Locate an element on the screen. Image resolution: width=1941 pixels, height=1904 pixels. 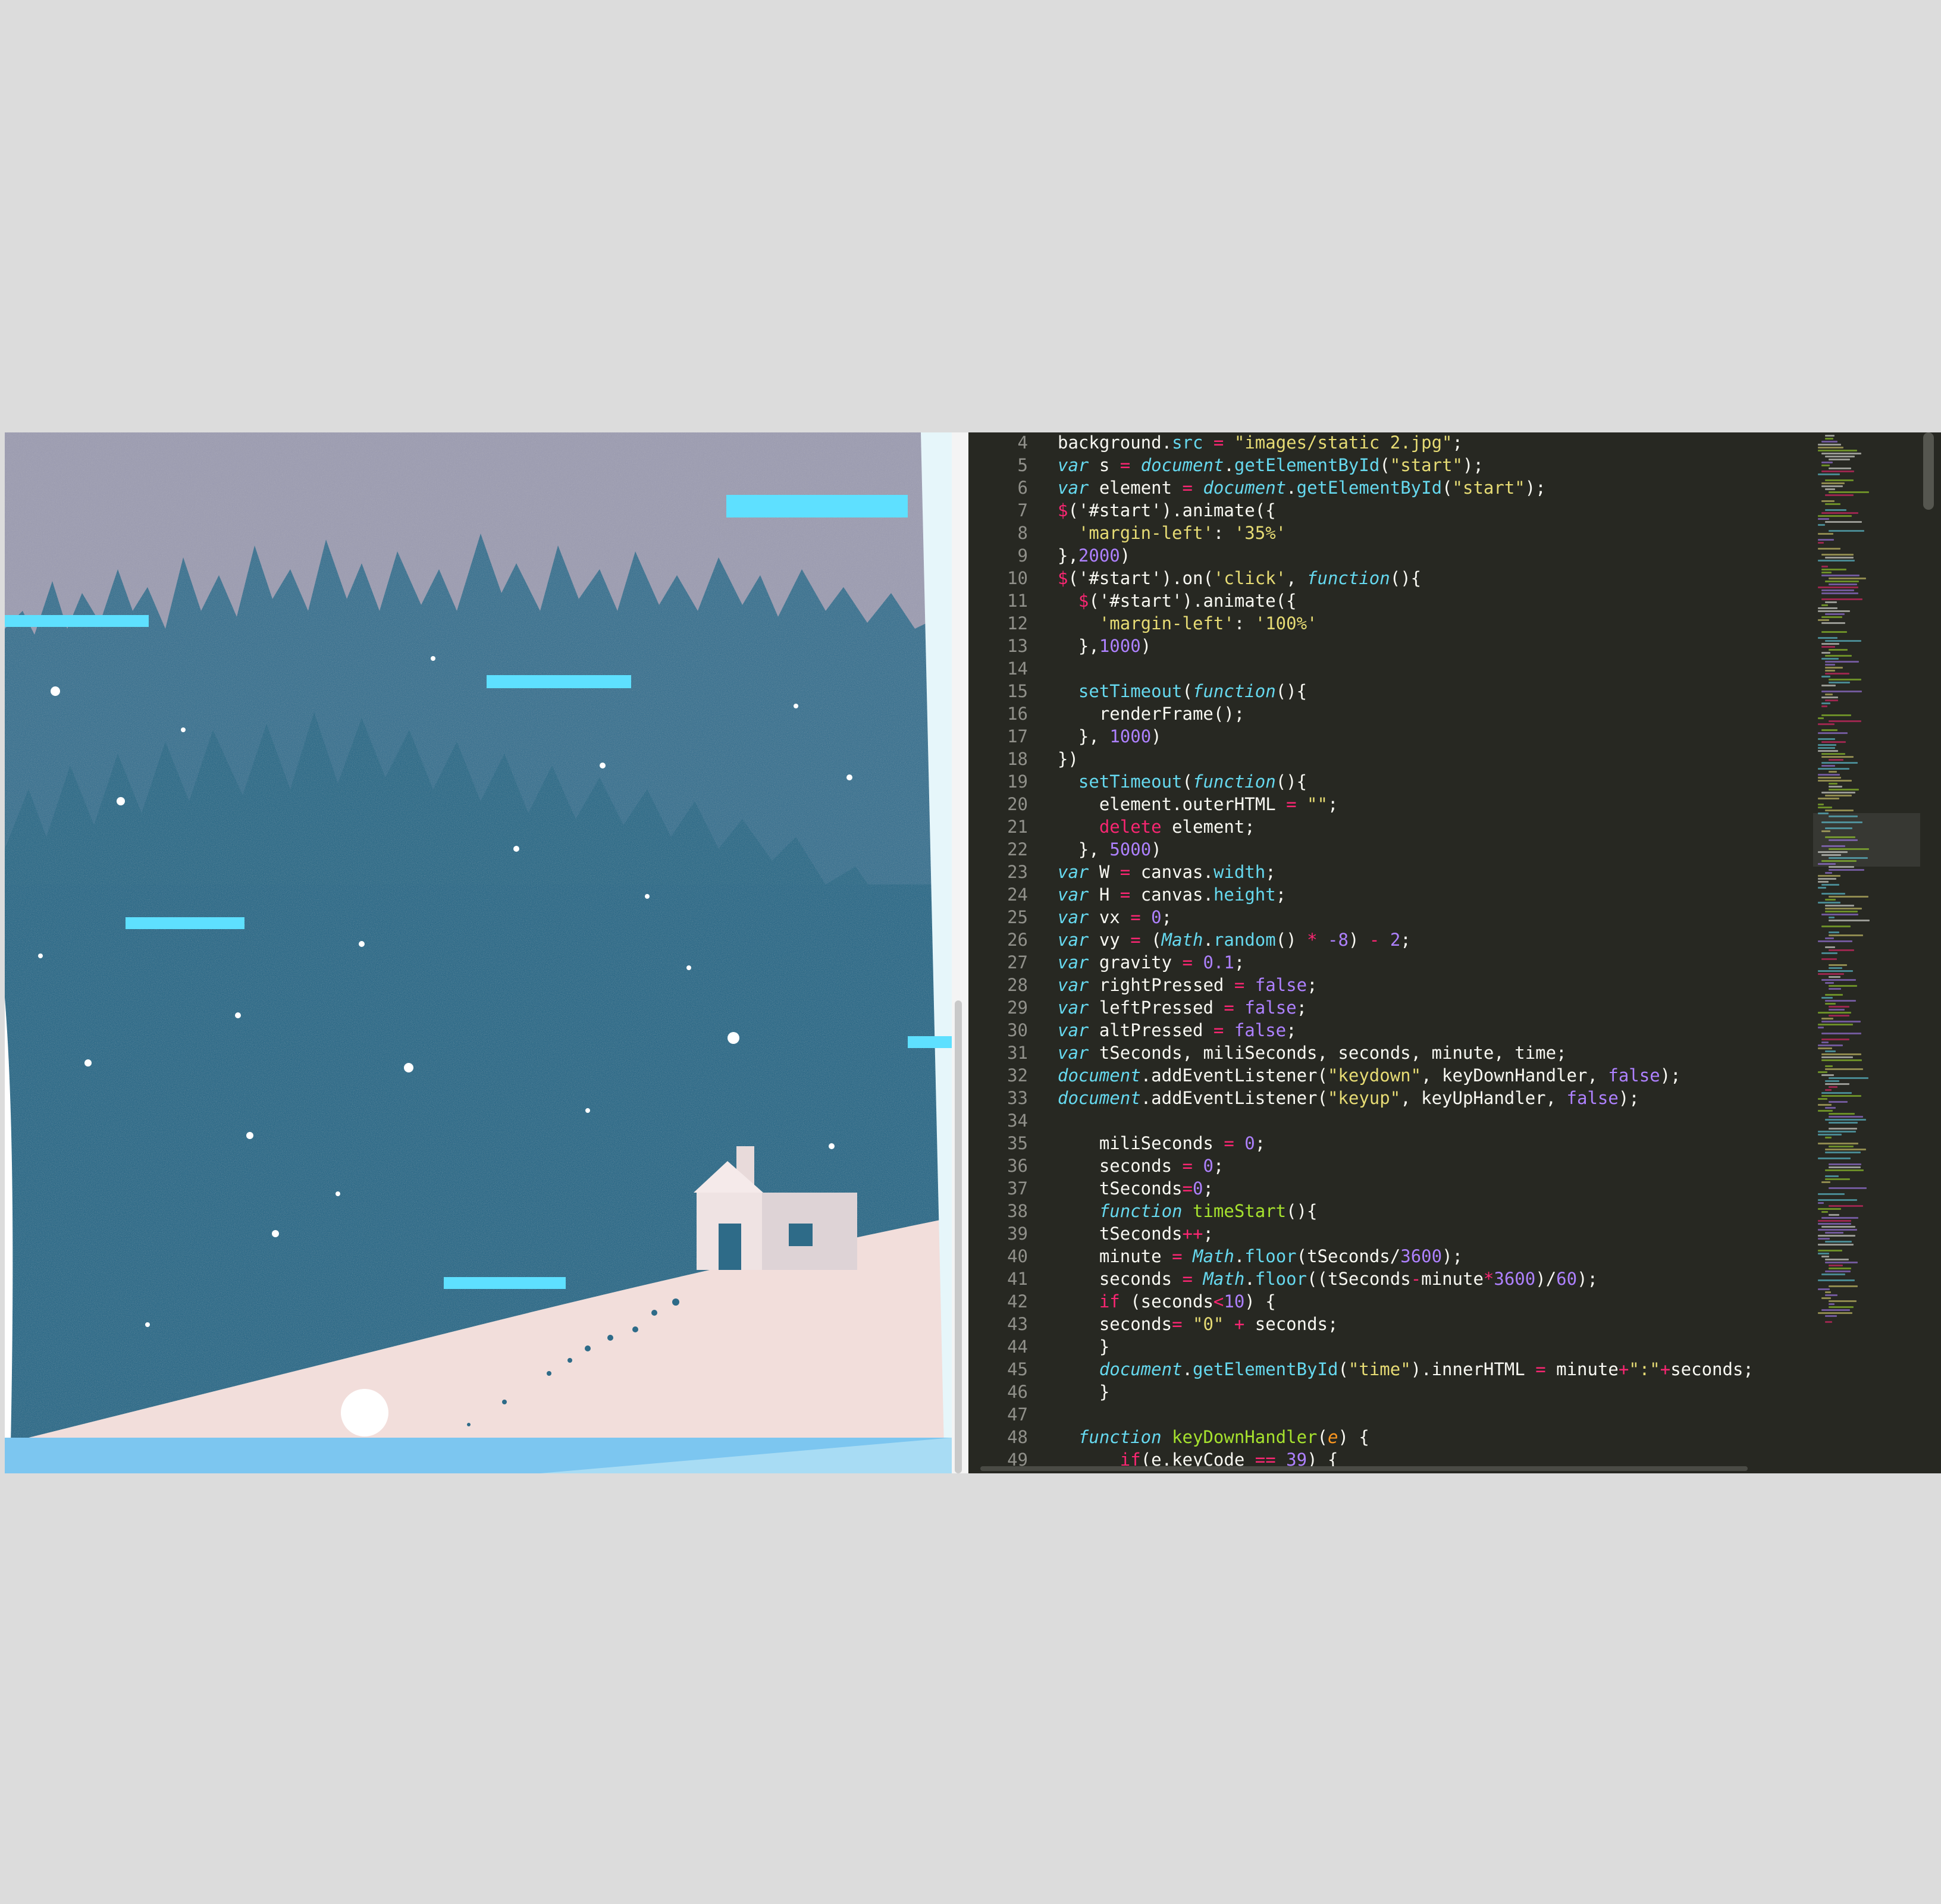
code-token: $ is located at coordinates (1063, 510).